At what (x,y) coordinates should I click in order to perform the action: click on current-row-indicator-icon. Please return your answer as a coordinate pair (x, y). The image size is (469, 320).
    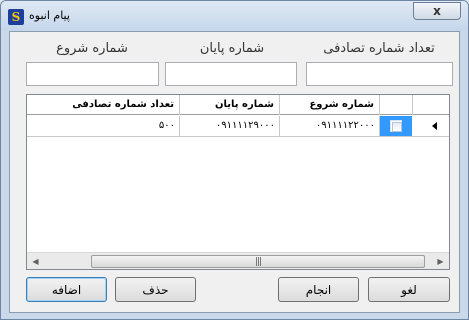
    Looking at the image, I should click on (434, 126).